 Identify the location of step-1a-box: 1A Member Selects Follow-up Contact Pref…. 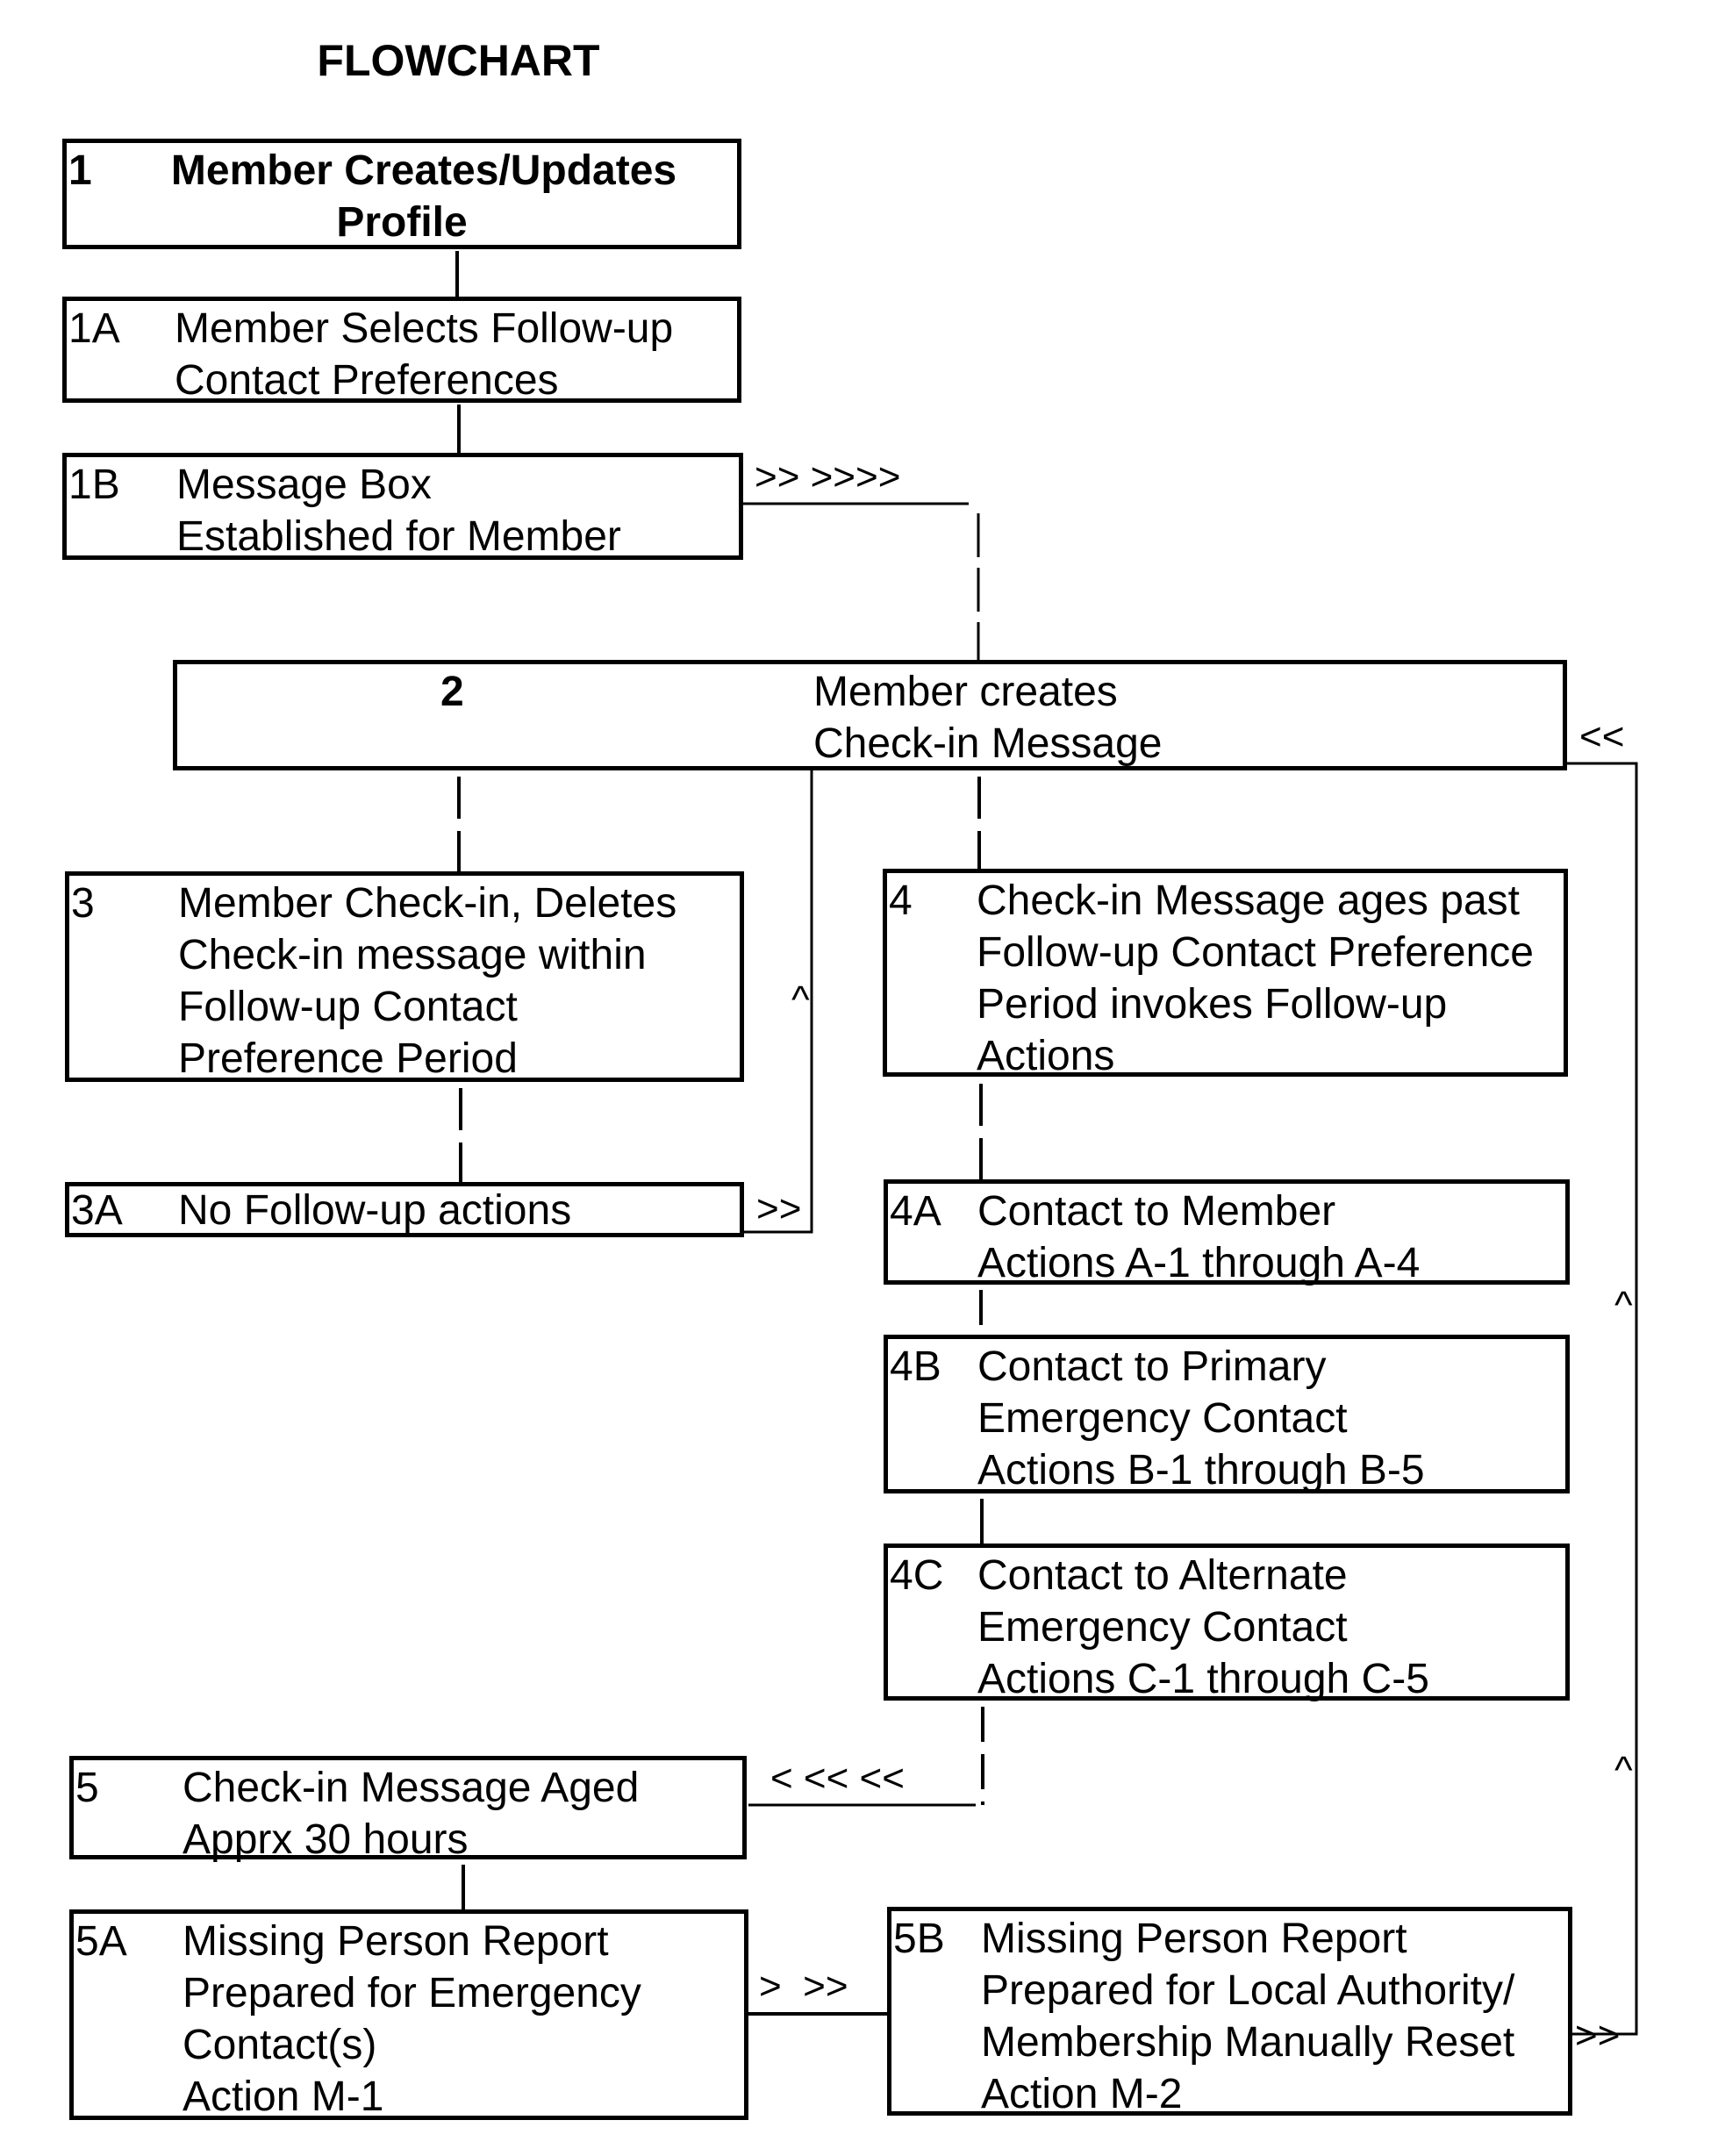
(401, 351).